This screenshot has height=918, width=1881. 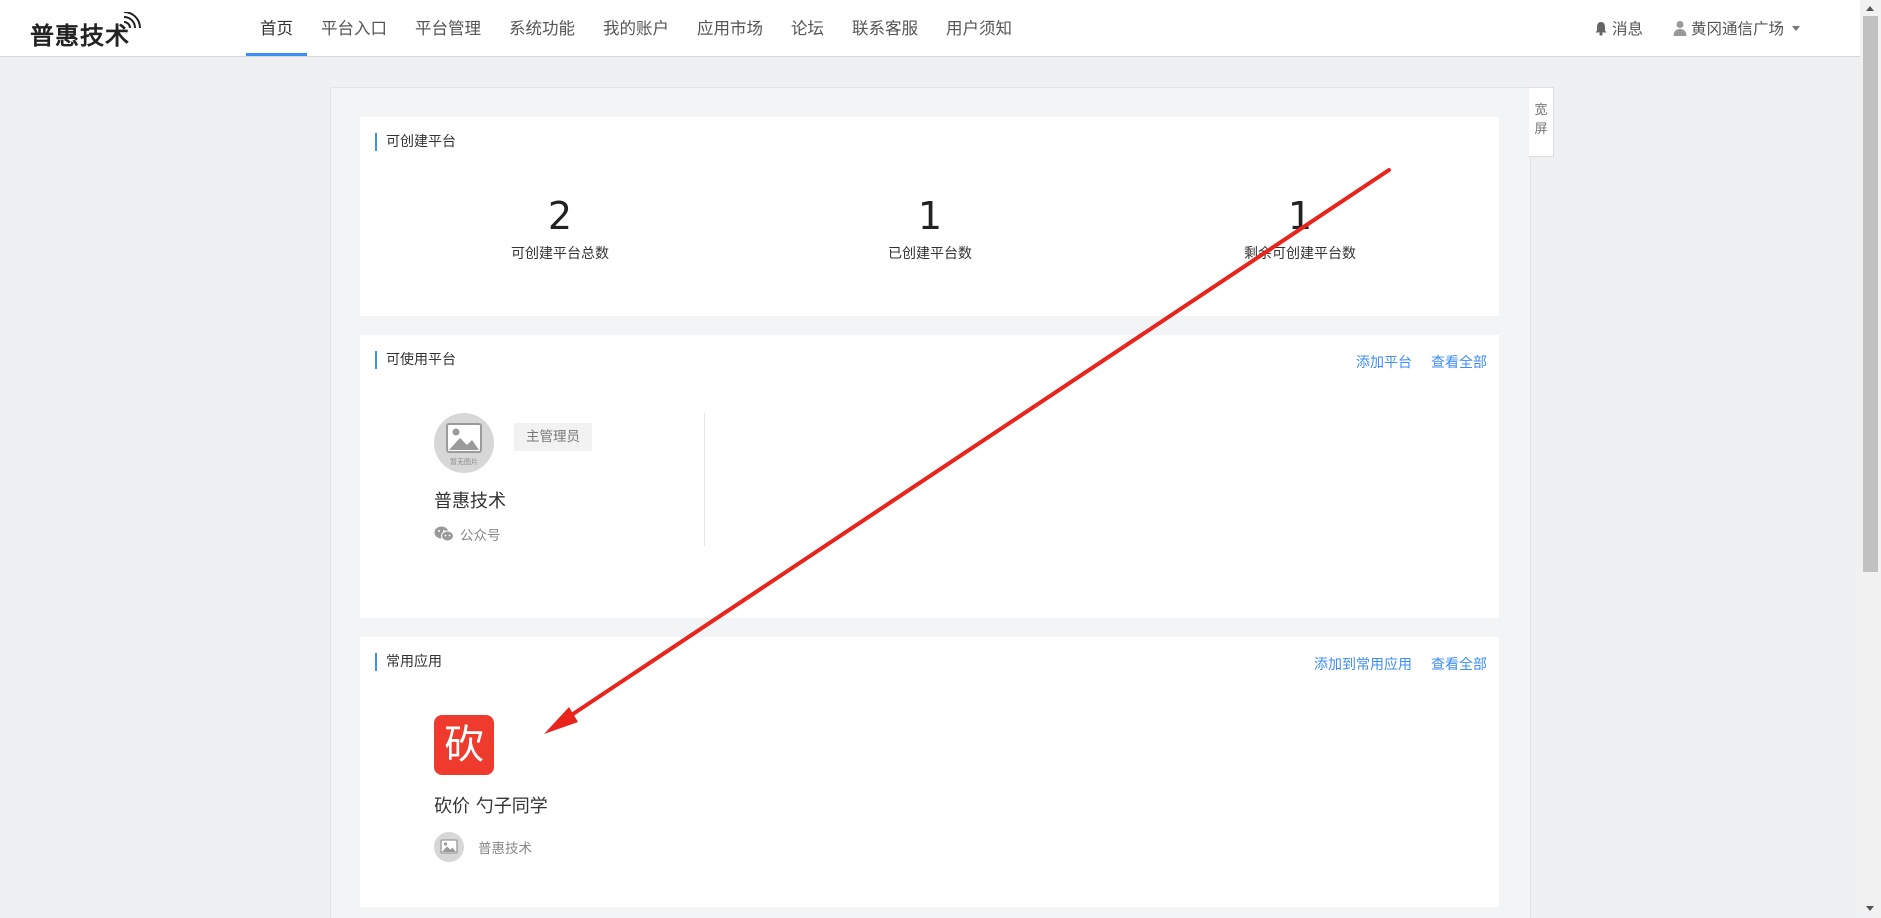 What do you see at coordinates (1541, 129) in the screenshot?
I see `wide-screen-label-2: 屏` at bounding box center [1541, 129].